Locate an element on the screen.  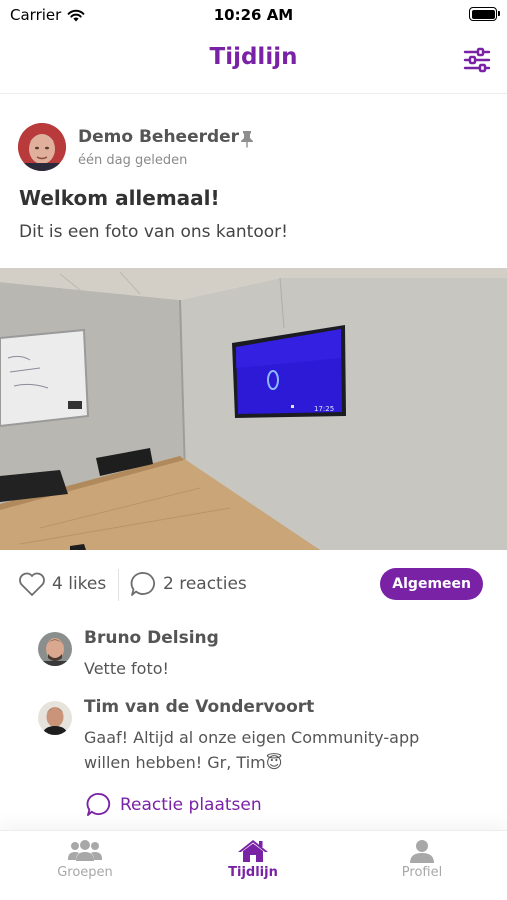
tab-groepen: Groepen is located at coordinates (85, 859).